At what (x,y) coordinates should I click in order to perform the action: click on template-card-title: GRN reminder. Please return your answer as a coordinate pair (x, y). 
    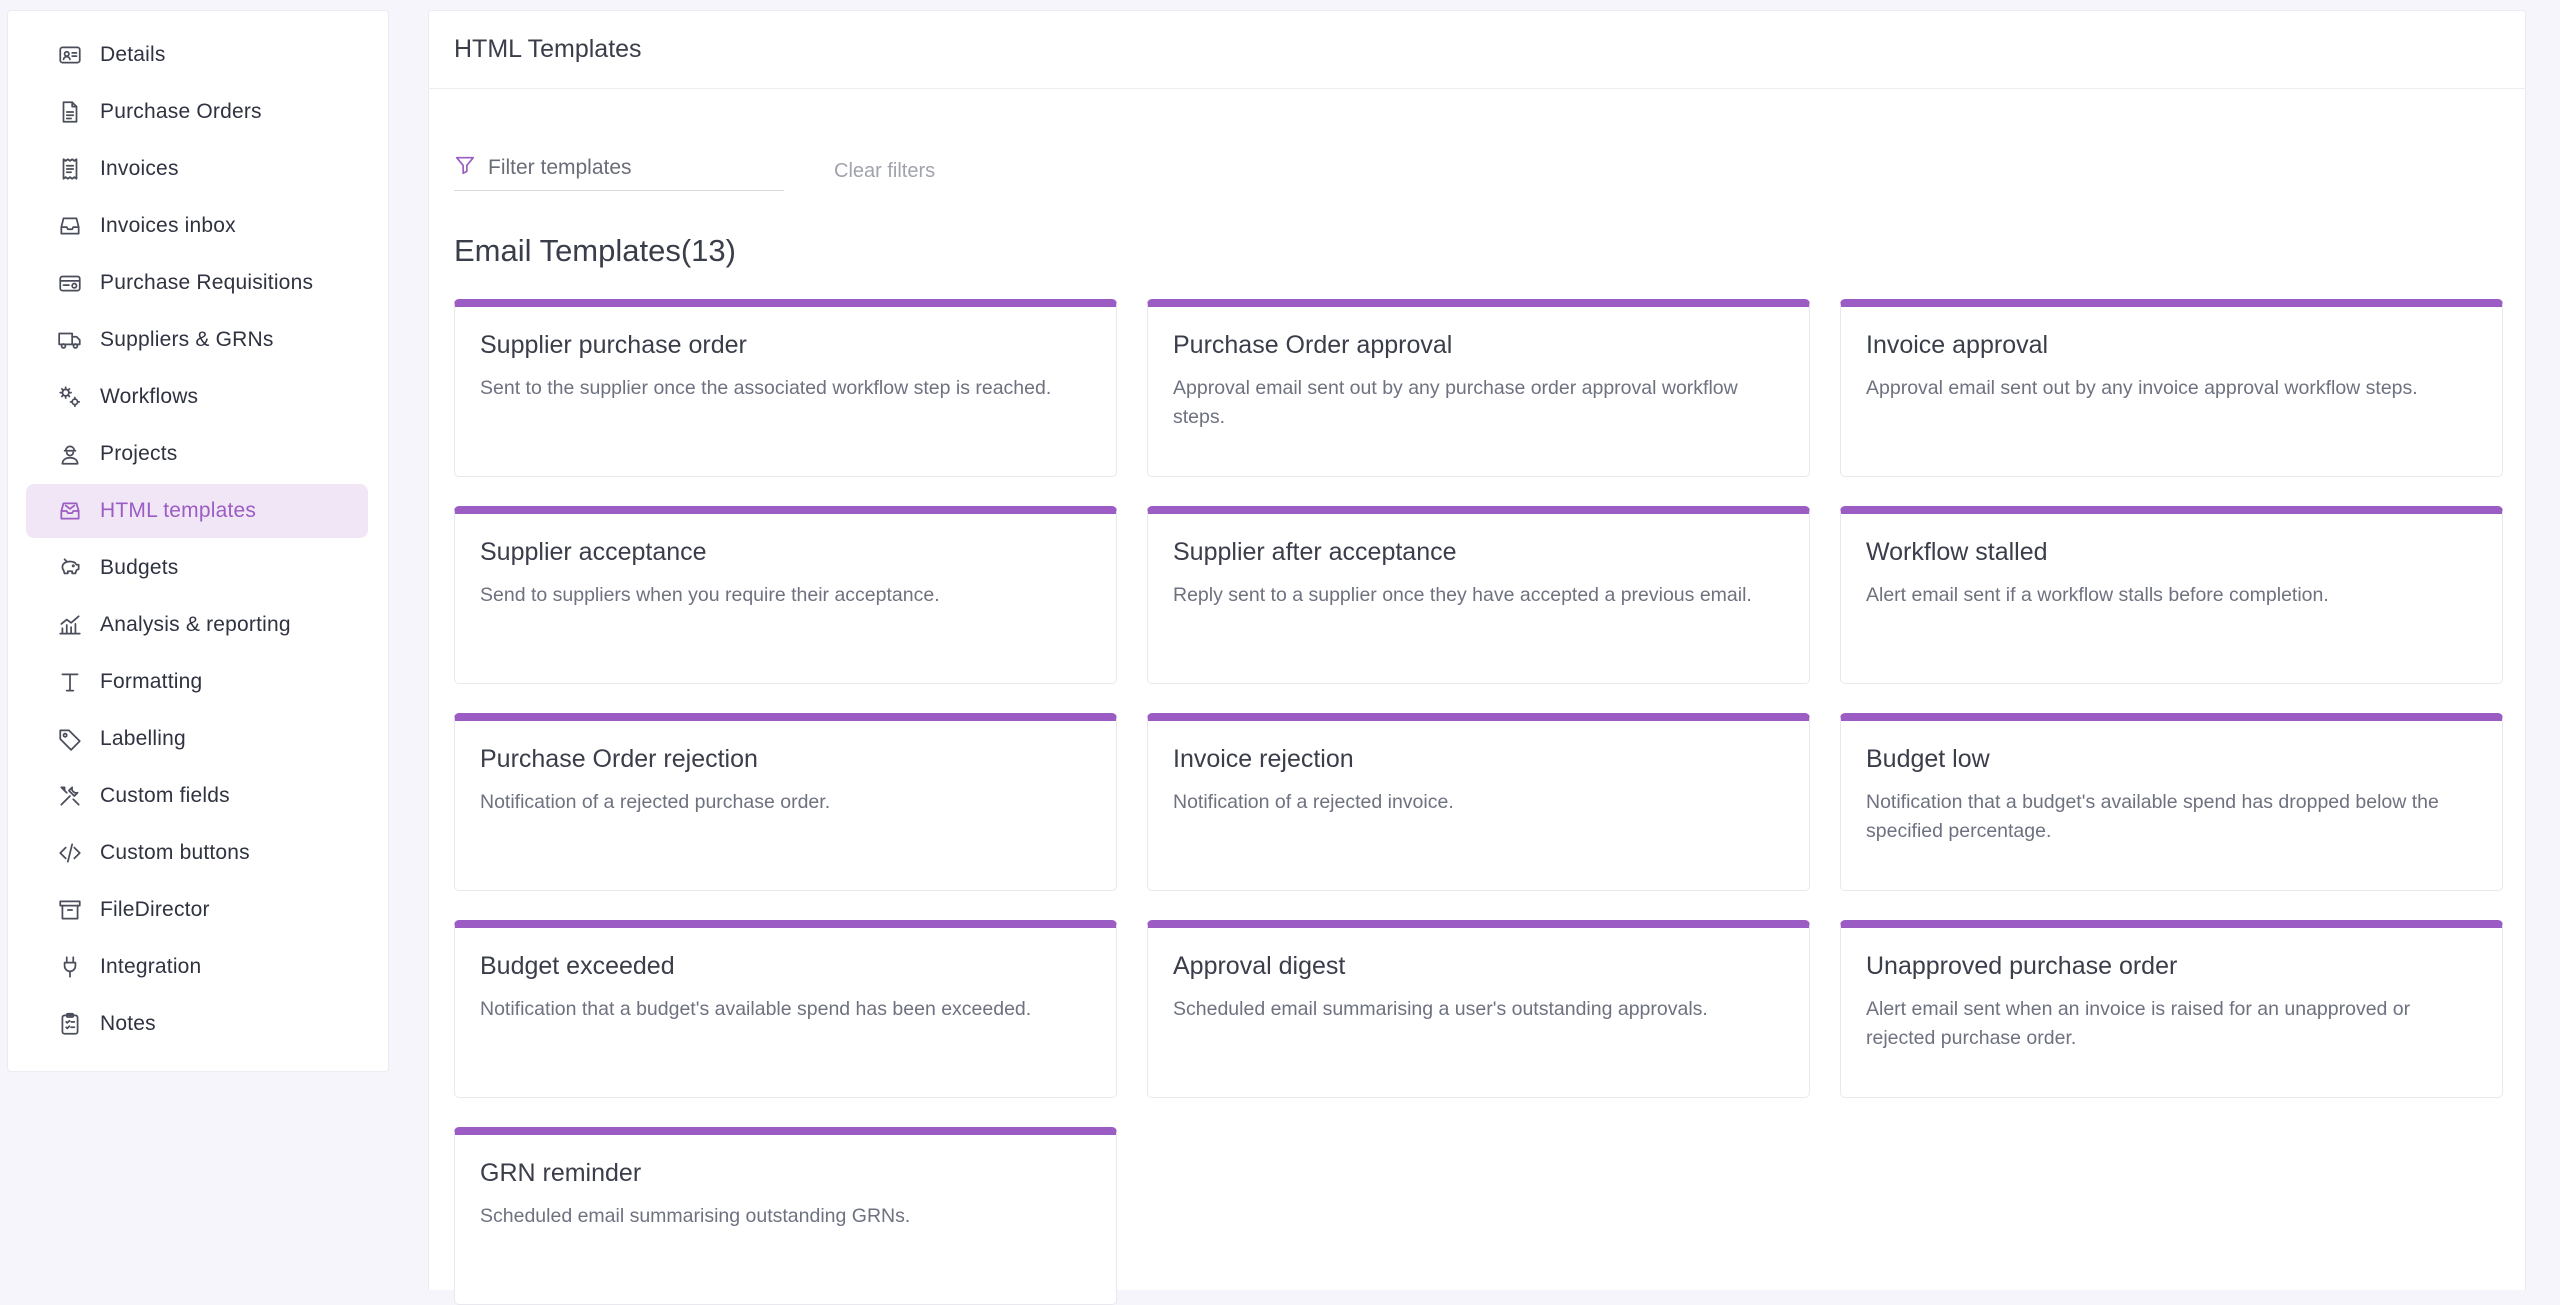
    Looking at the image, I should click on (561, 1173).